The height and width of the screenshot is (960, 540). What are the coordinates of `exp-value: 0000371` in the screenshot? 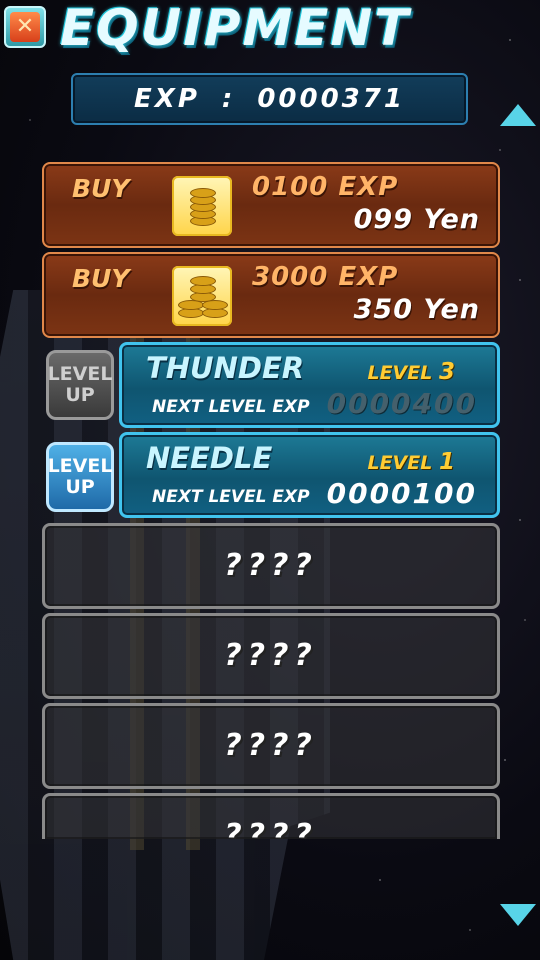 It's located at (331, 99).